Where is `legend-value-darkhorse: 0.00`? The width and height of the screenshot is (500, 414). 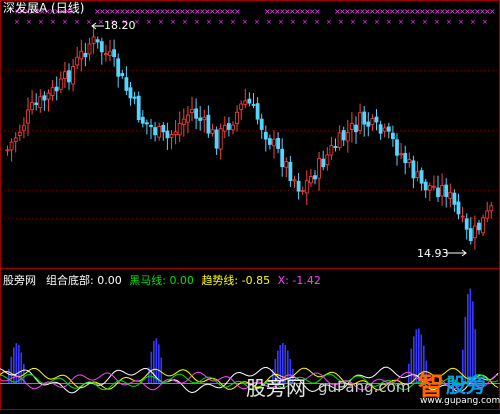 legend-value-darkhorse: 0.00 is located at coordinates (181, 280).